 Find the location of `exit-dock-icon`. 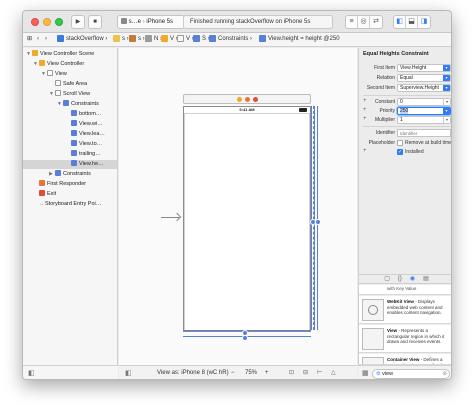

exit-dock-icon is located at coordinates (255, 99).